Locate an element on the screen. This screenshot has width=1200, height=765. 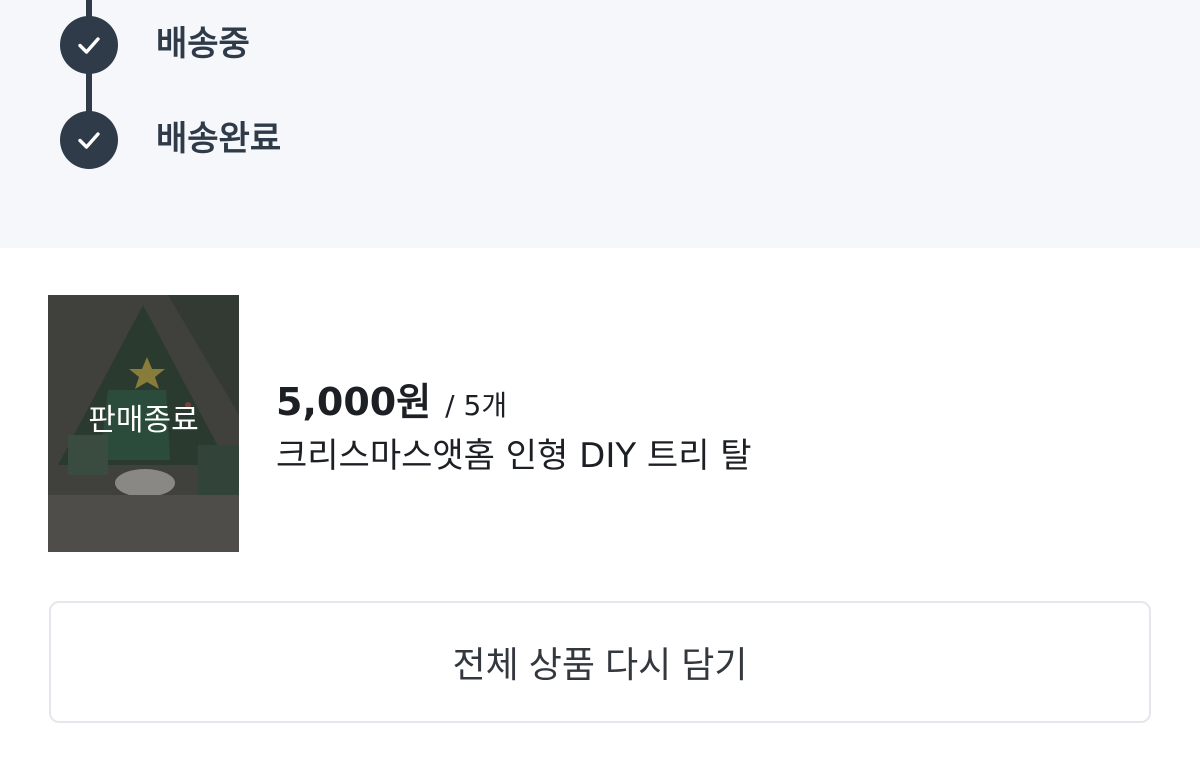
product-price: 5,000원 is located at coordinates (354, 402).